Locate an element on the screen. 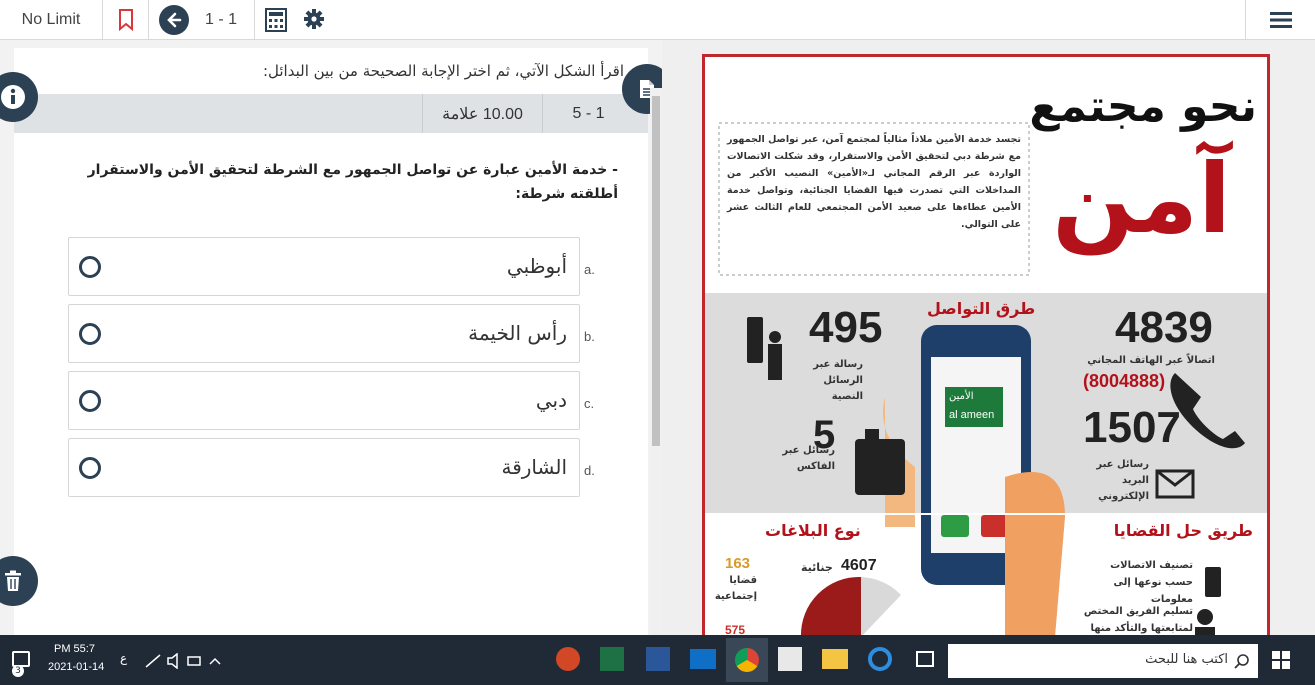  arrow-left-icon is located at coordinates (174, 20).